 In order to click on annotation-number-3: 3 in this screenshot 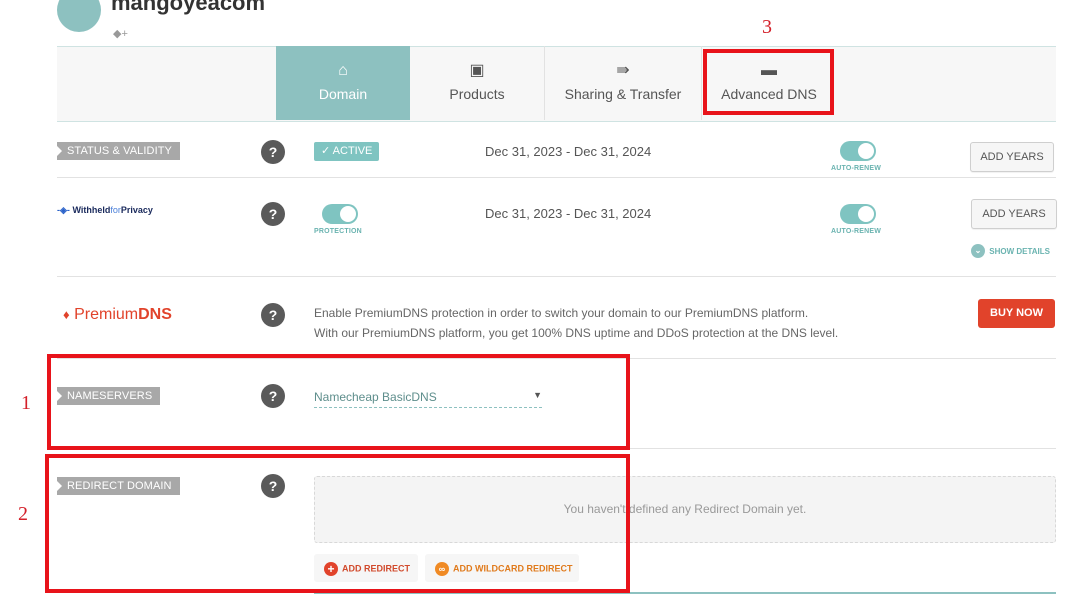, I will do `click(767, 27)`.